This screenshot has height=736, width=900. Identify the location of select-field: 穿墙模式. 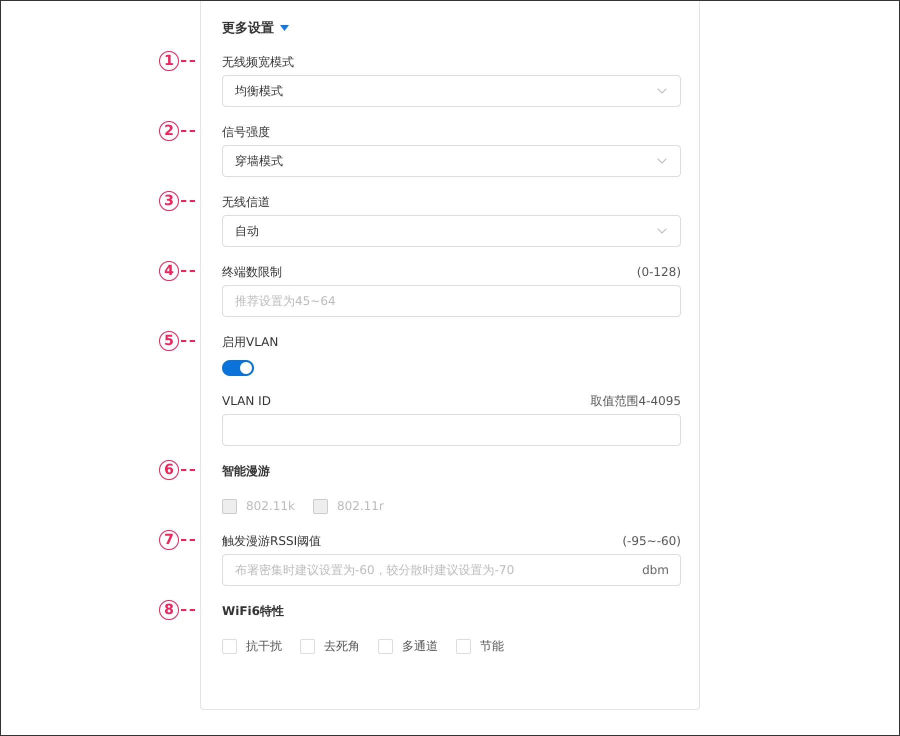
(451, 161).